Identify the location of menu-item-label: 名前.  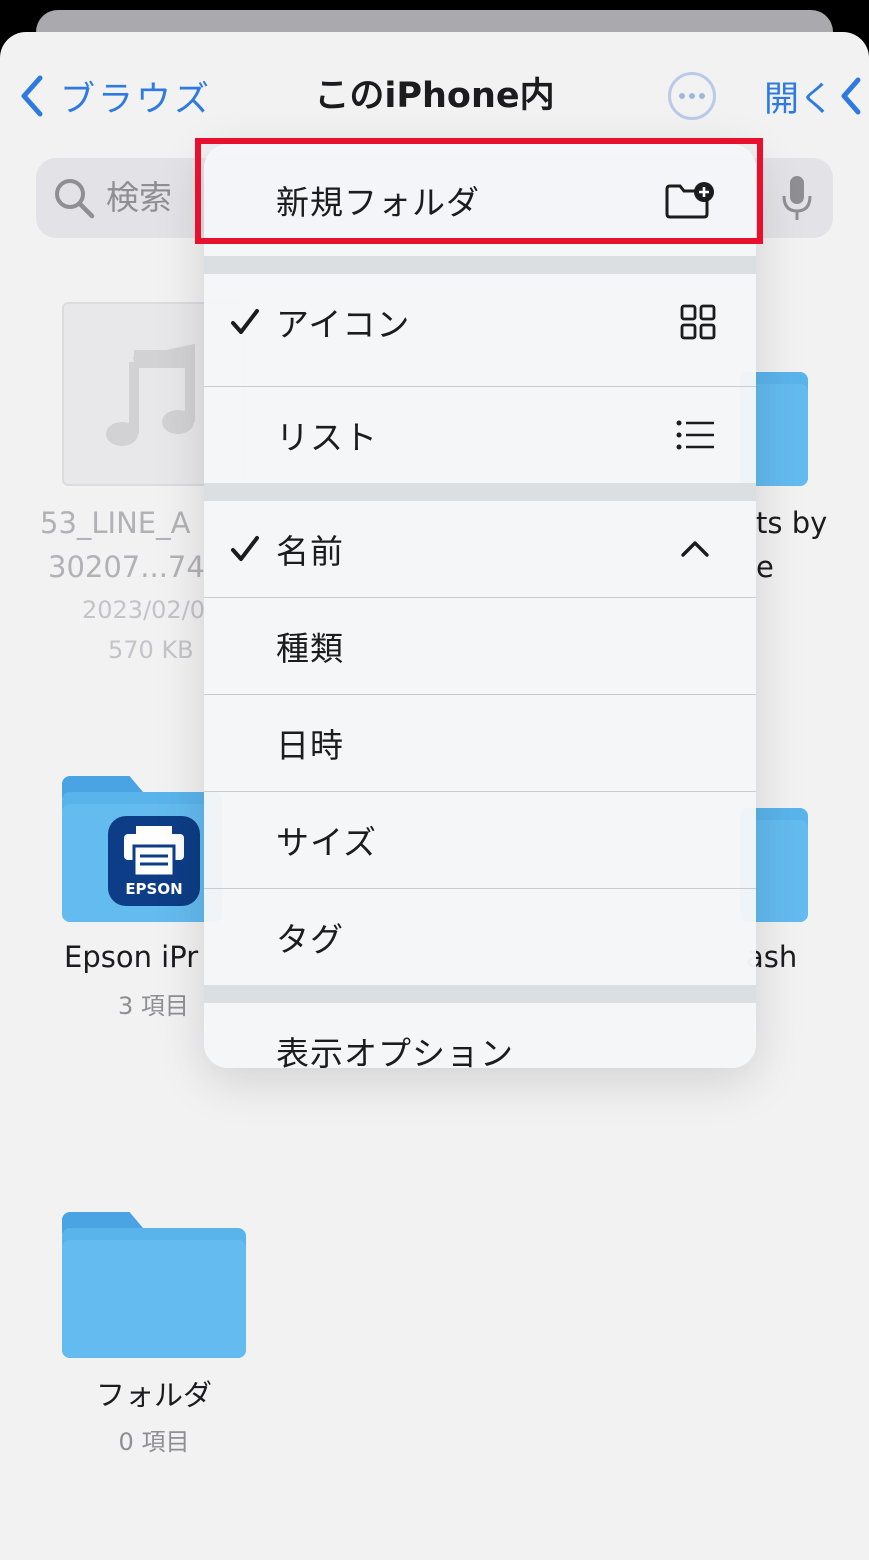
(310, 551).